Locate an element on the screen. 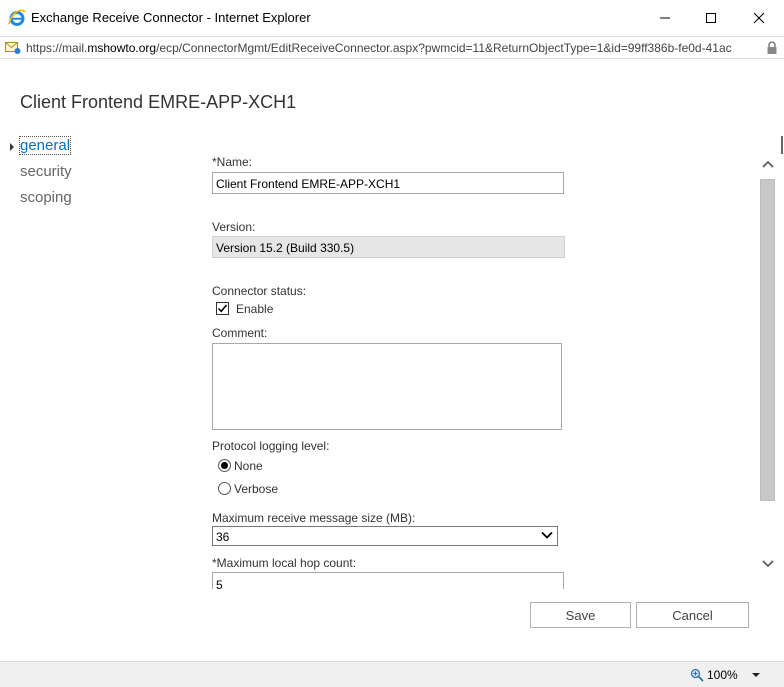 The image size is (784, 687). comment-textarea is located at coordinates (387, 386).